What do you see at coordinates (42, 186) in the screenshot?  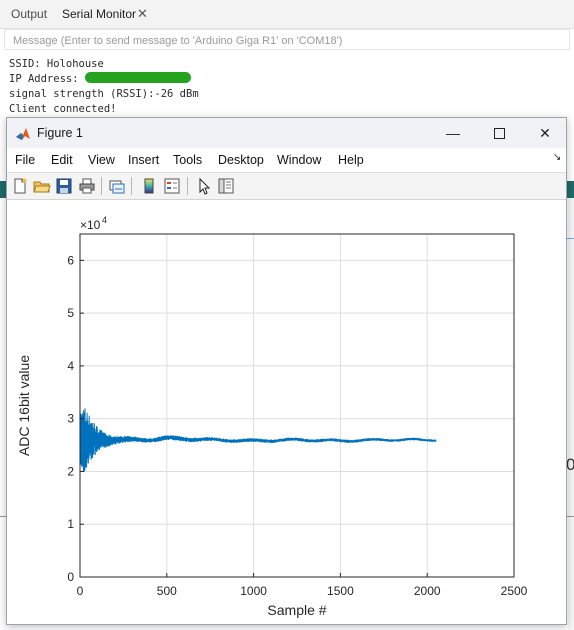 I see `open-file-icon` at bounding box center [42, 186].